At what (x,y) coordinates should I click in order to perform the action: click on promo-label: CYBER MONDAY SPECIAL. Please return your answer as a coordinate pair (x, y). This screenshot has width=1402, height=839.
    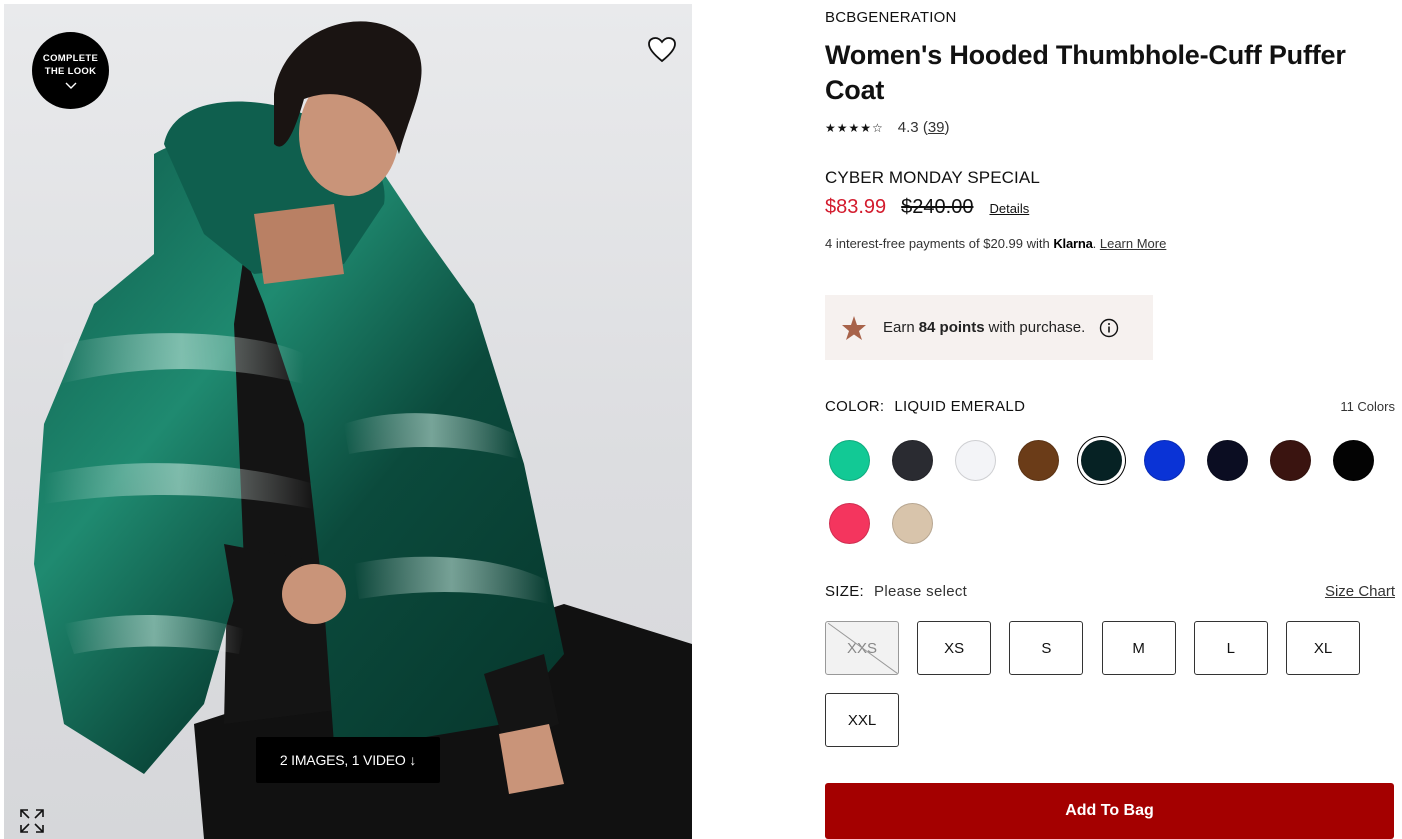
    Looking at the image, I should click on (932, 177).